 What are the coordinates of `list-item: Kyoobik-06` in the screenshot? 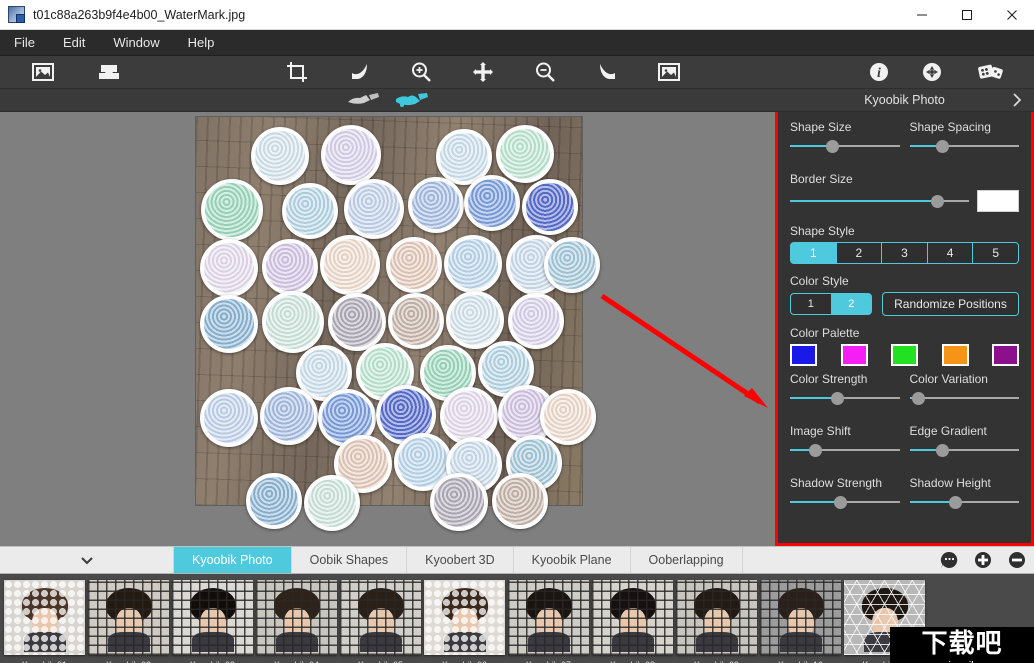 It's located at (464, 621).